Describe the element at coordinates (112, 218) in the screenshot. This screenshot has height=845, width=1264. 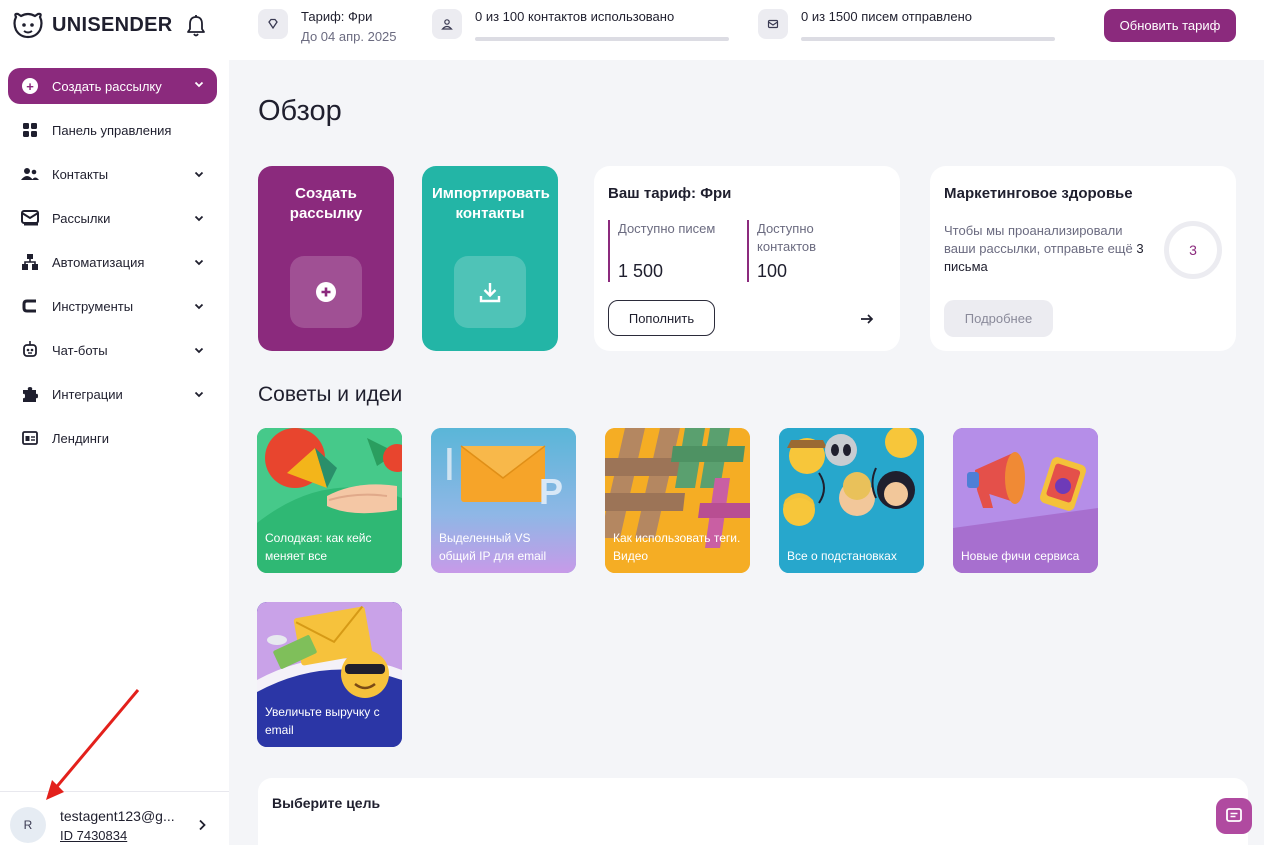
I see `sidebar-item-campaigns: Рассылки` at that location.